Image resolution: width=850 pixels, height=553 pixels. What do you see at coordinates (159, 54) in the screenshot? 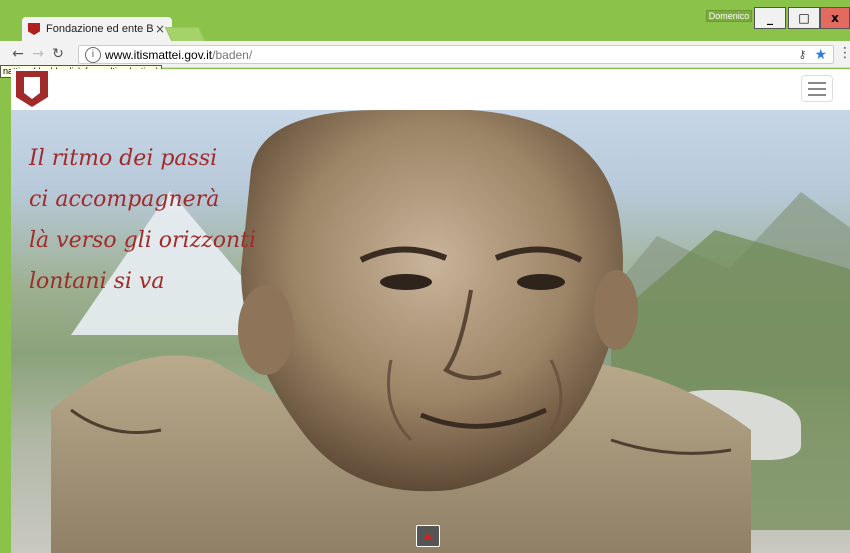
I see `url-host: www.itismattei.gov.it` at bounding box center [159, 54].